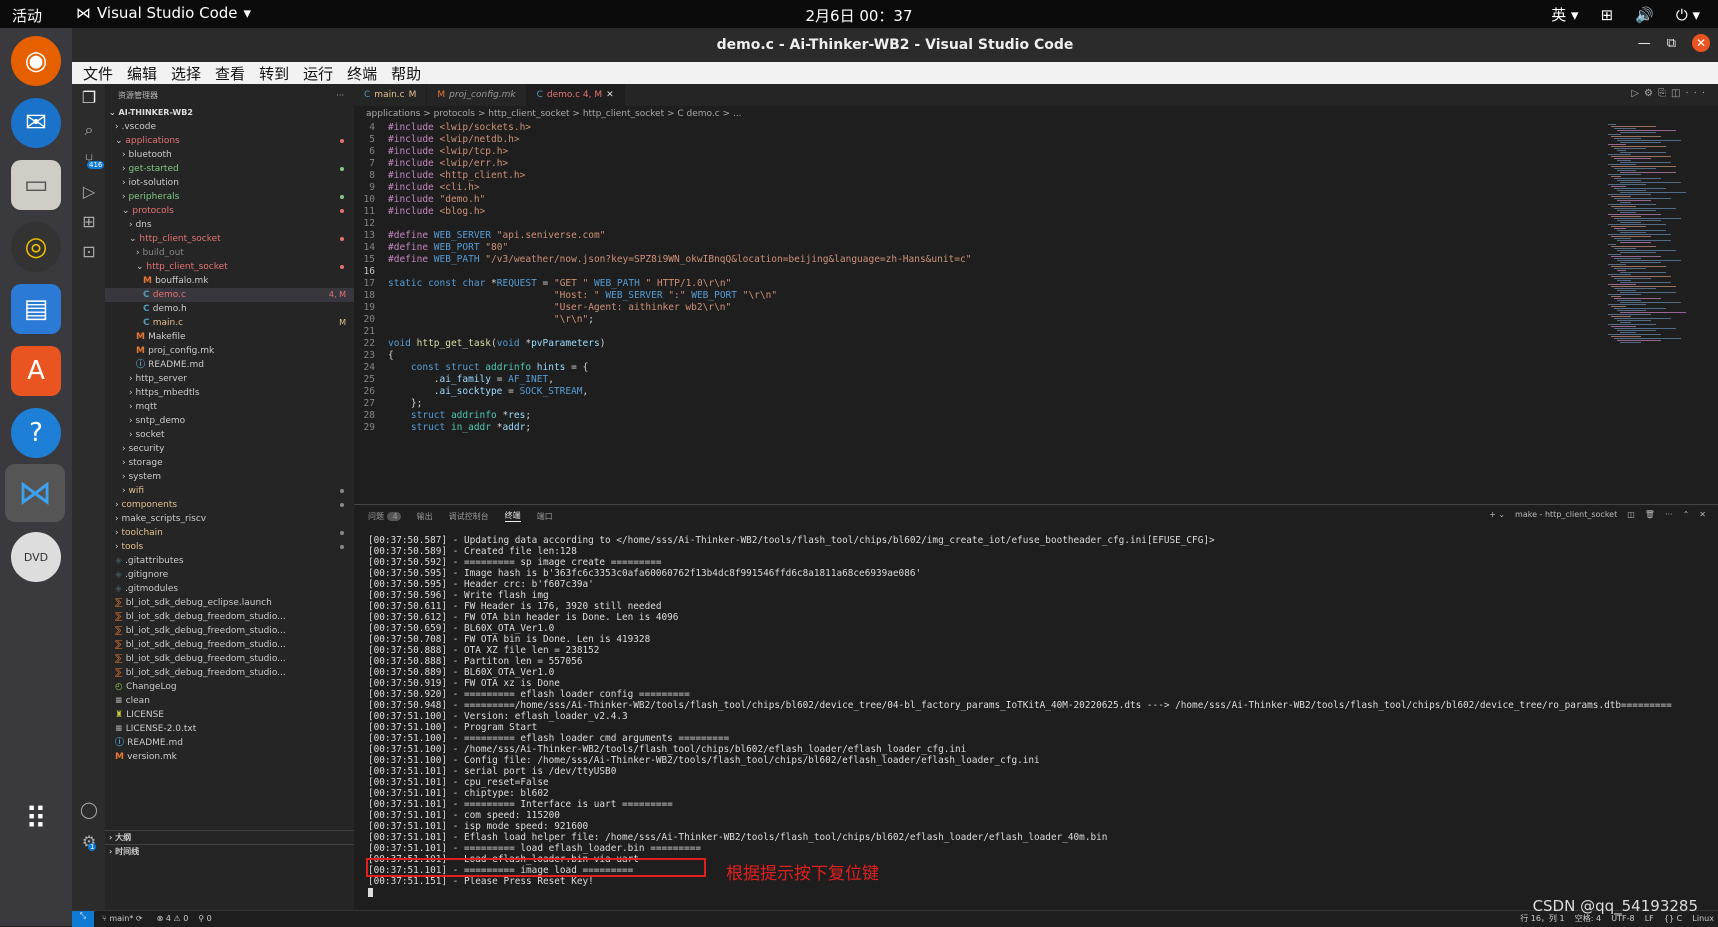  Describe the element at coordinates (229, 253) in the screenshot. I see `tree-item: › build_out` at that location.